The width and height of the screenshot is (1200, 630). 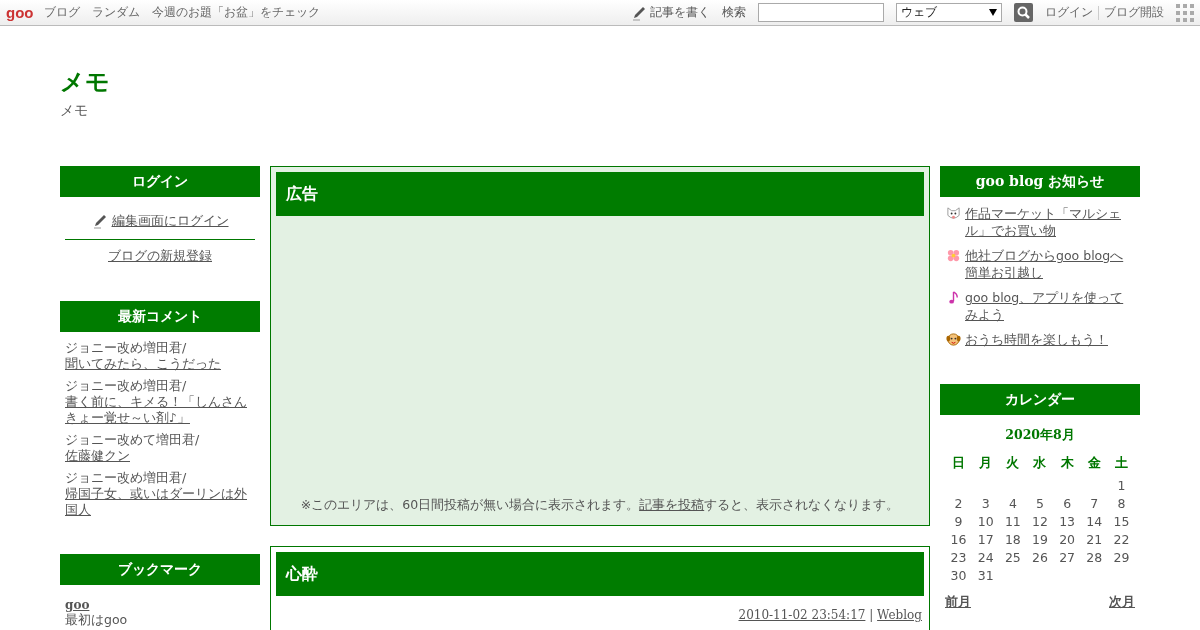 I want to click on comment-link: 聞いてみたら、こうだった, so click(x=143, y=364).